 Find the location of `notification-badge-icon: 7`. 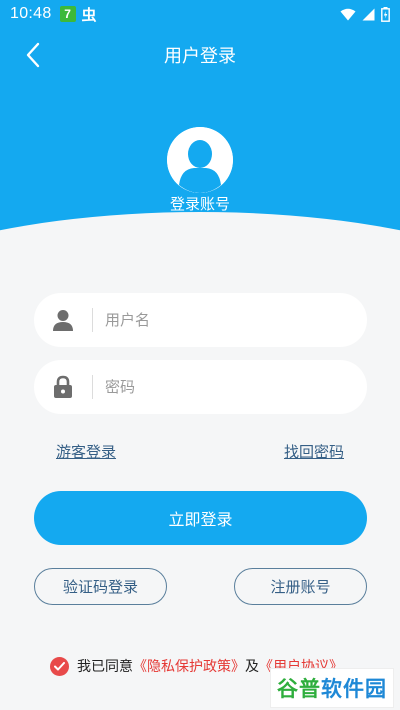

notification-badge-icon: 7 is located at coordinates (67, 14).